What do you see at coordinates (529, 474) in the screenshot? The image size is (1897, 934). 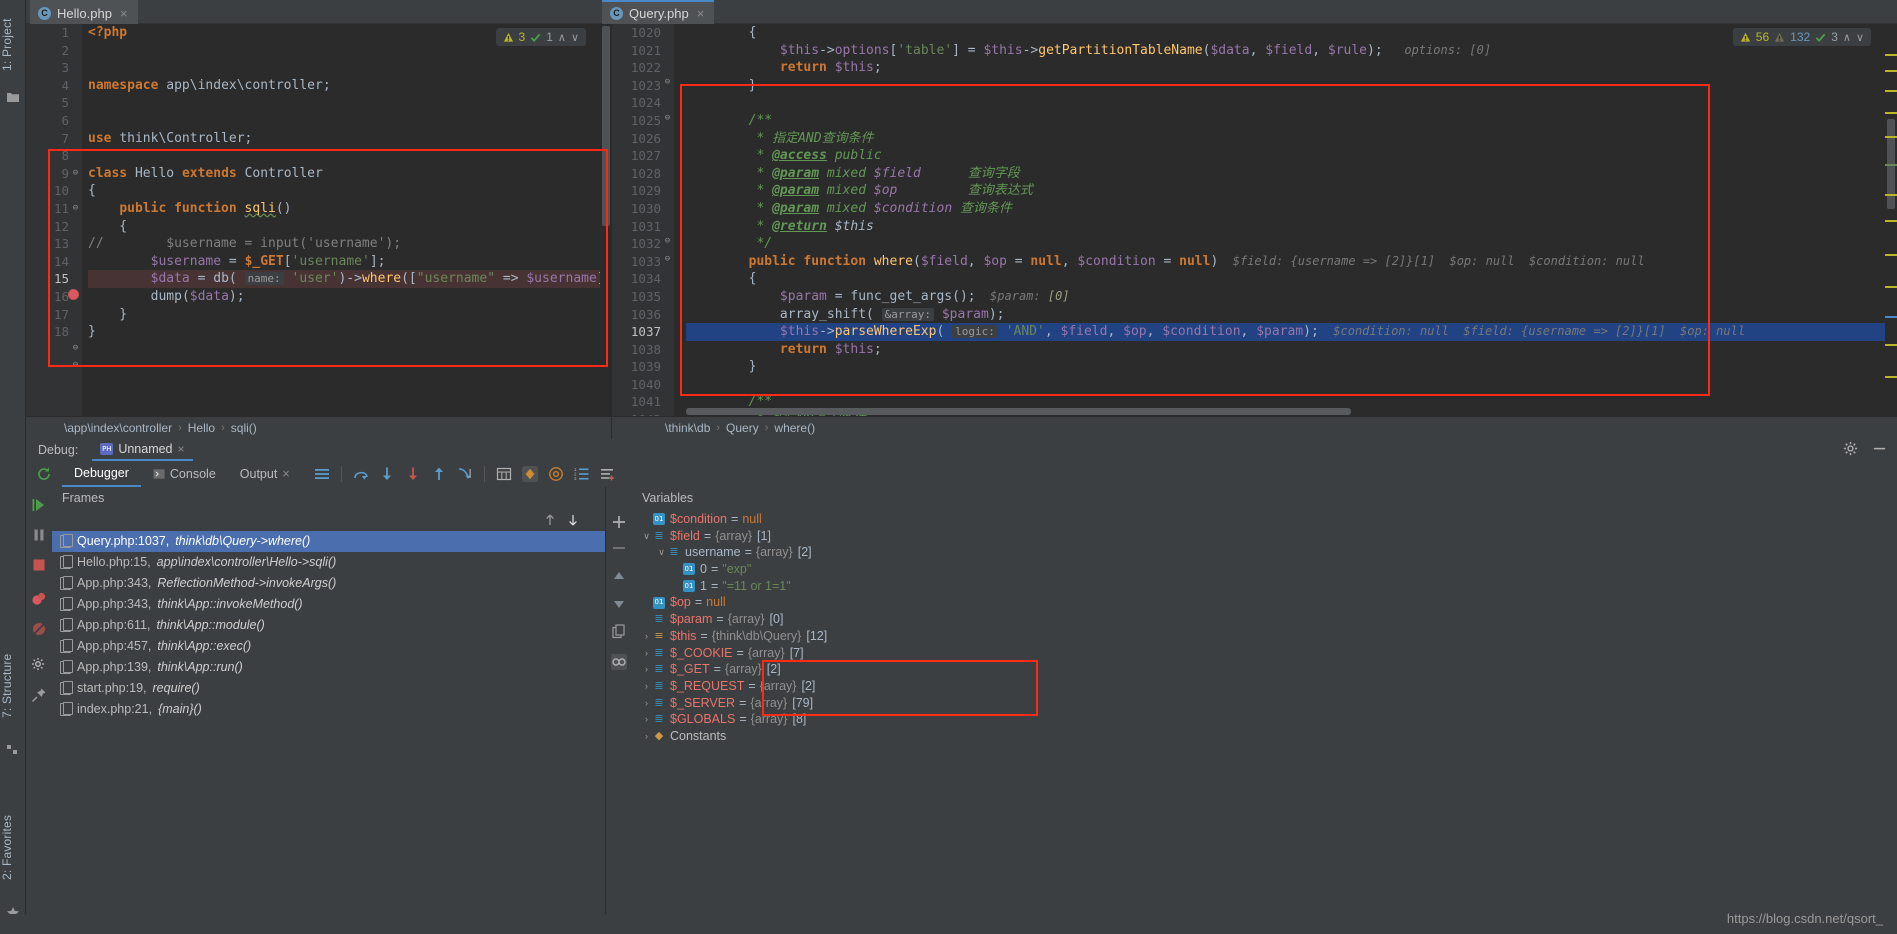 I see `mute-breakpoints-icon` at bounding box center [529, 474].